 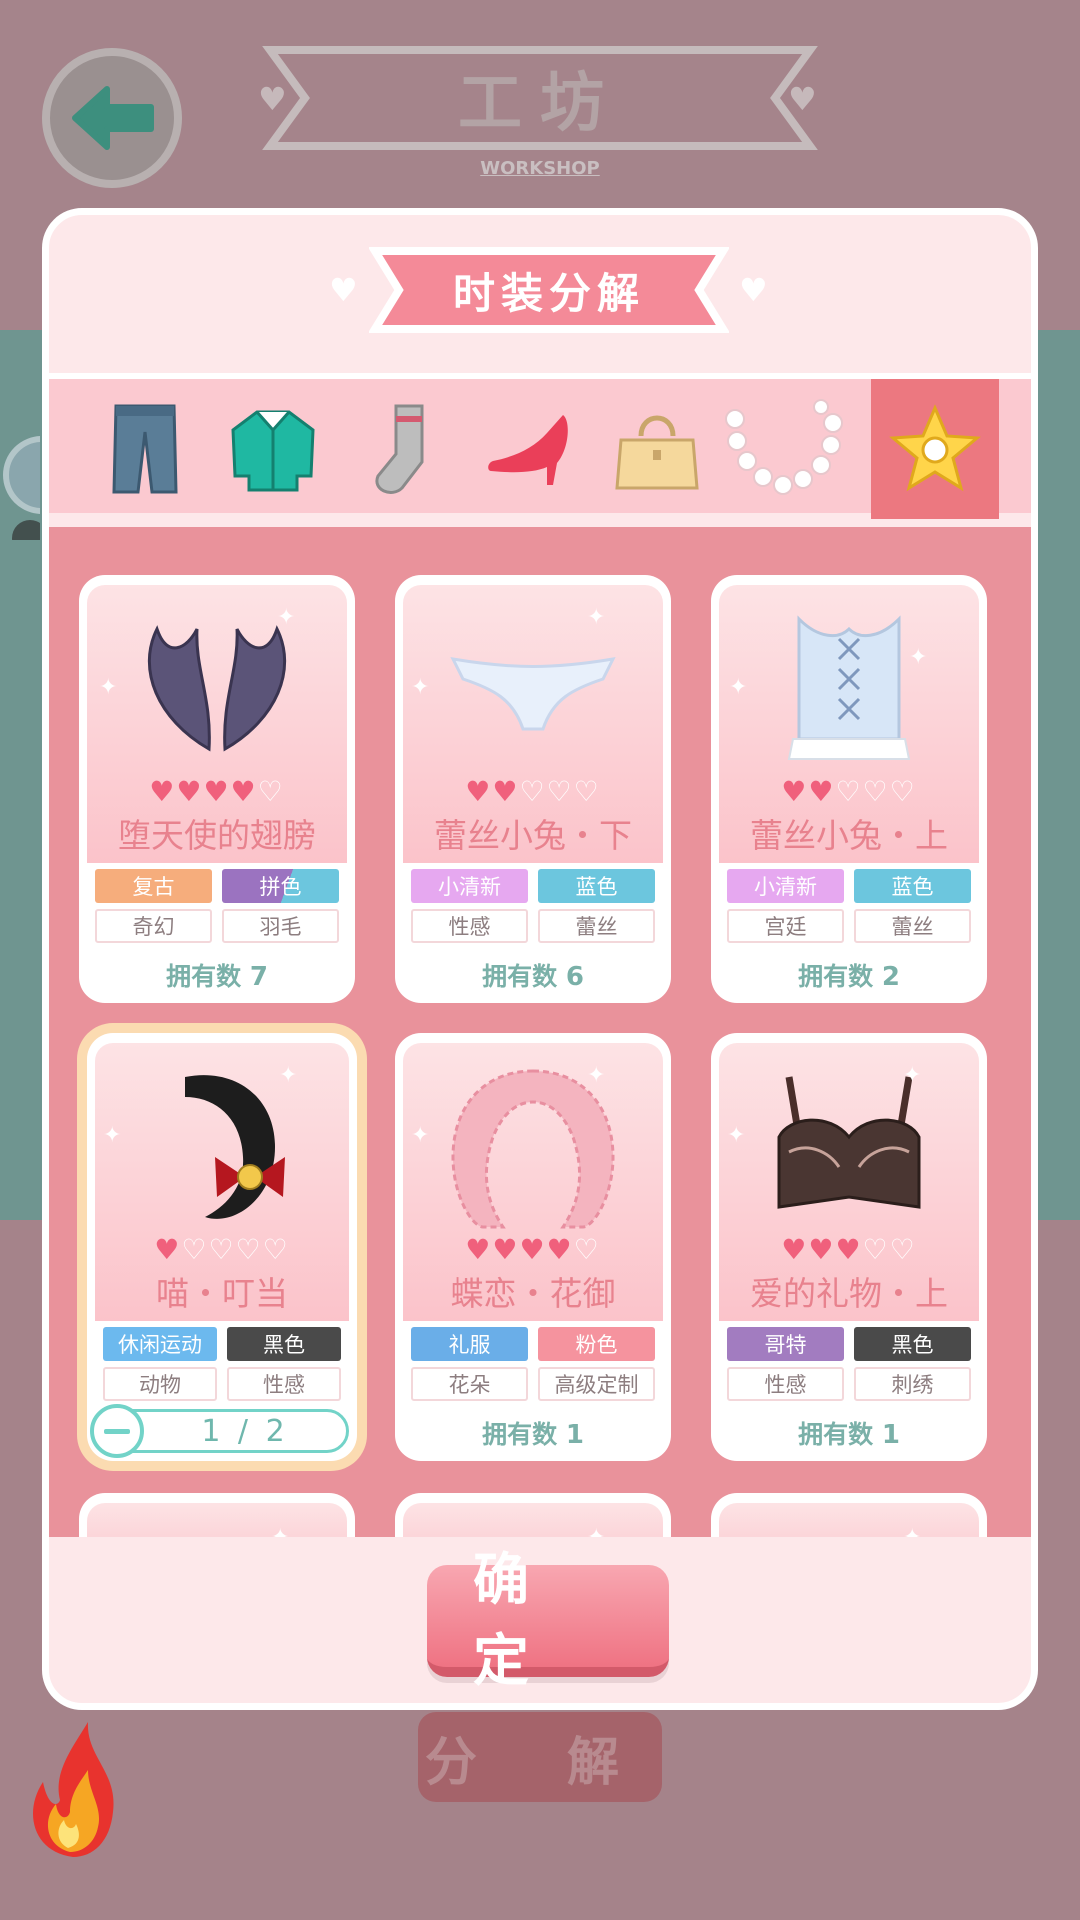 I want to click on modal-title-ribbon: 时装分解, so click(x=549, y=290).